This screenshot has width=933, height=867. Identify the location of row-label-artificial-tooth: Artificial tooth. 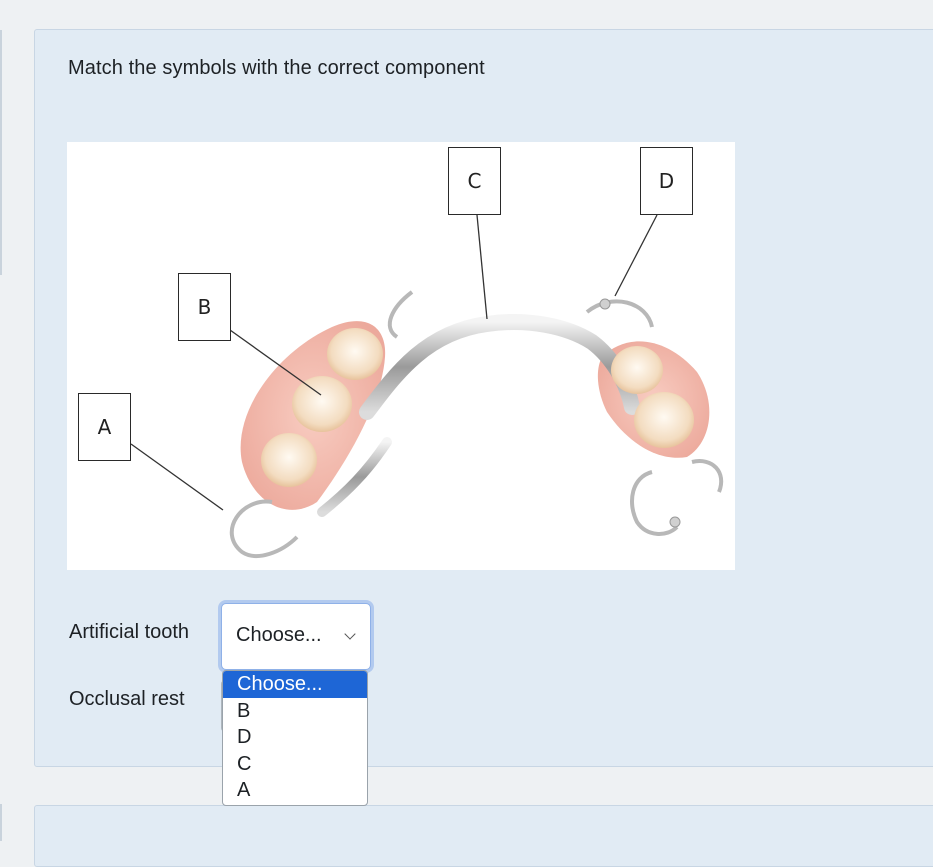
(129, 632).